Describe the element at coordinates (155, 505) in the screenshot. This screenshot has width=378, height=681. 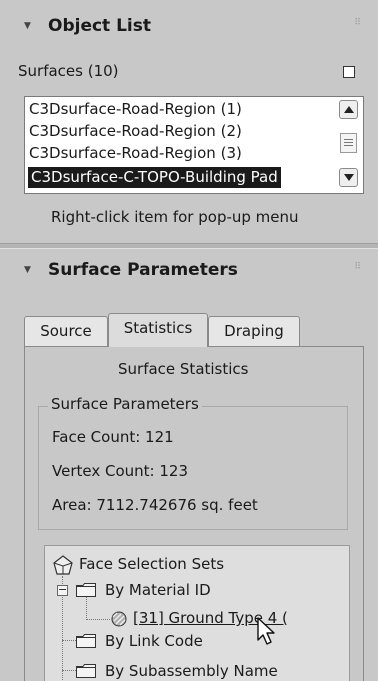
I see `area-text: Area: 7112.742676 sq. feet` at that location.